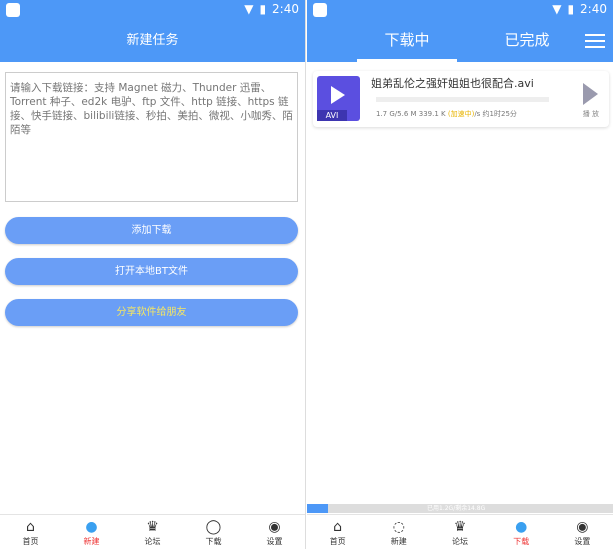 The image size is (613, 549). I want to click on tab-downloading: 下载中, so click(407, 41).